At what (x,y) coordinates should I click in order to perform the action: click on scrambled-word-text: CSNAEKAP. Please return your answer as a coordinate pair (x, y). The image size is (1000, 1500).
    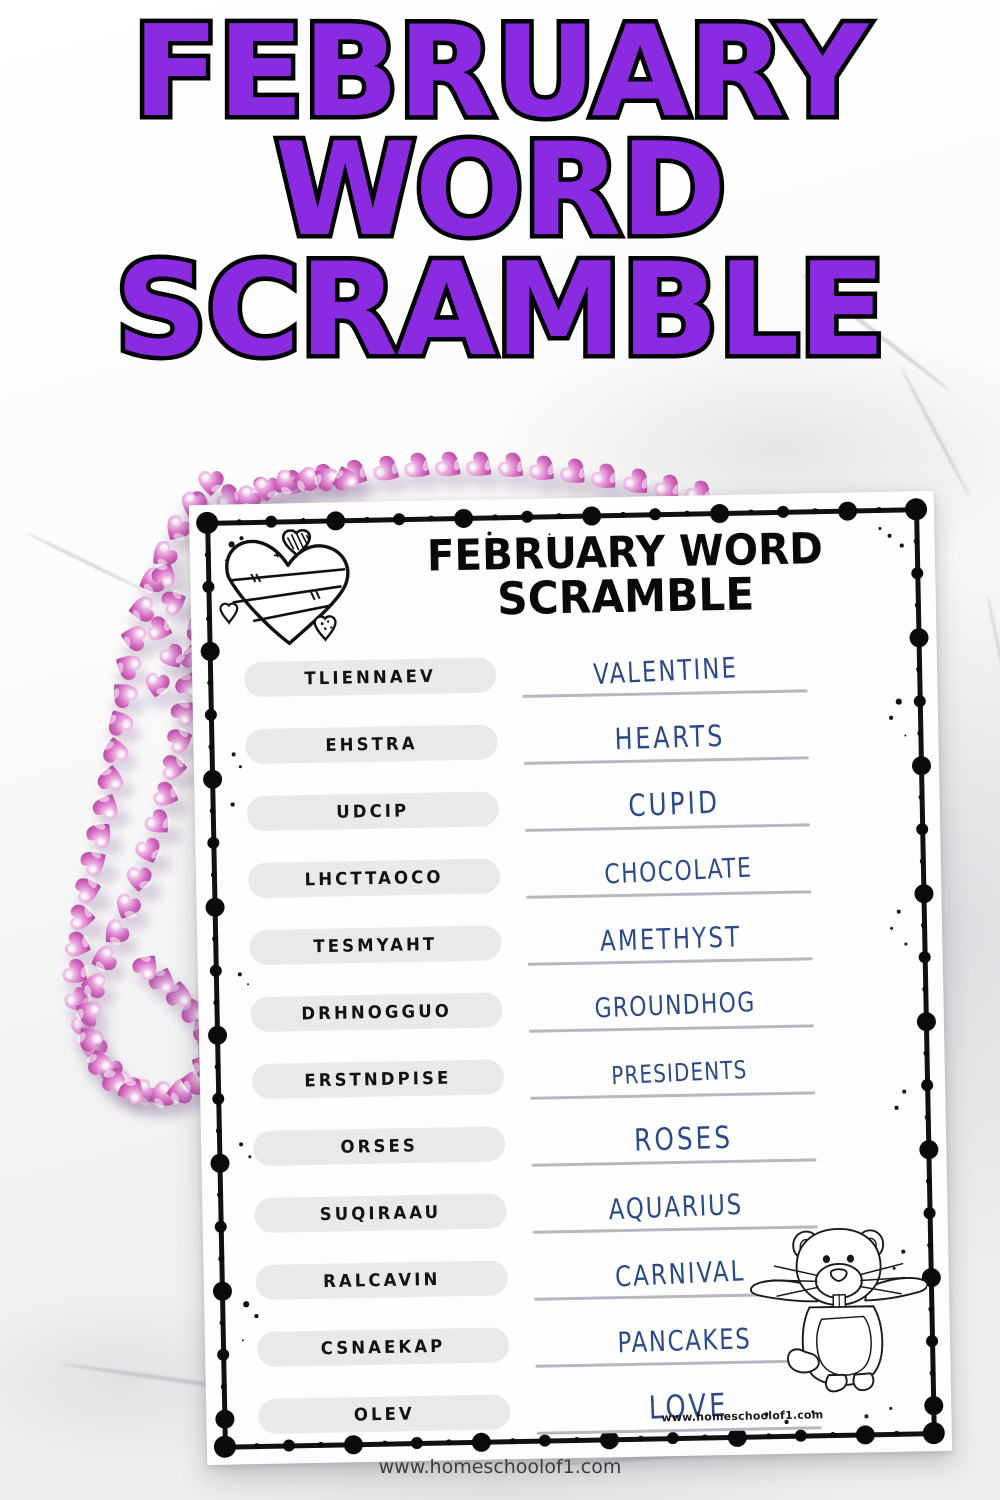
    Looking at the image, I should click on (383, 1347).